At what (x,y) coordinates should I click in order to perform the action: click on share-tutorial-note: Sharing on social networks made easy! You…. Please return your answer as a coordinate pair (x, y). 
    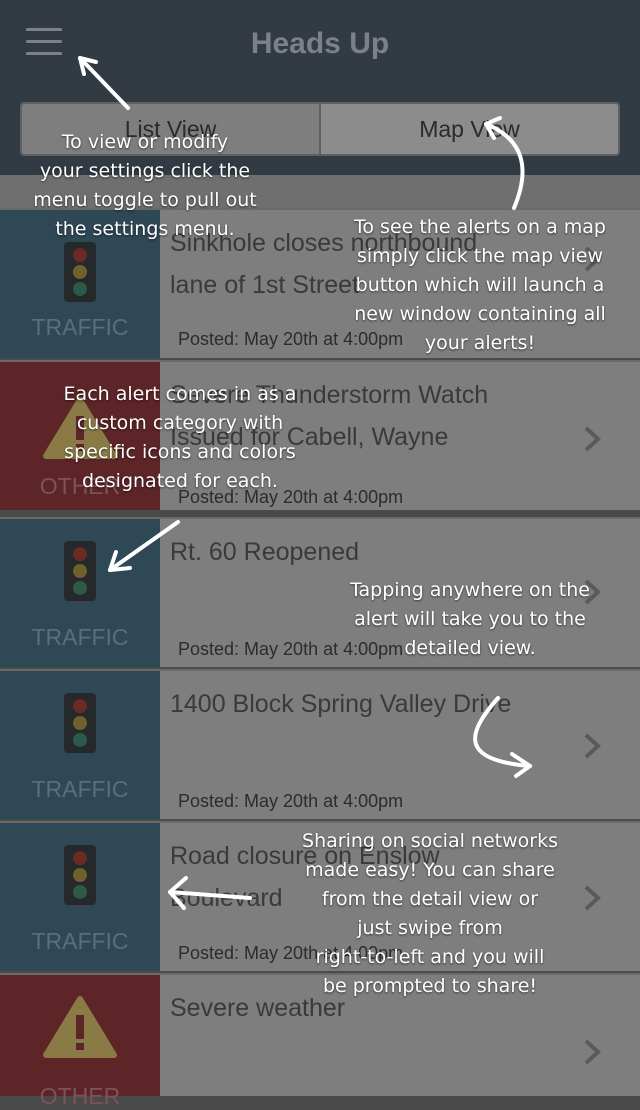
    Looking at the image, I should click on (430, 913).